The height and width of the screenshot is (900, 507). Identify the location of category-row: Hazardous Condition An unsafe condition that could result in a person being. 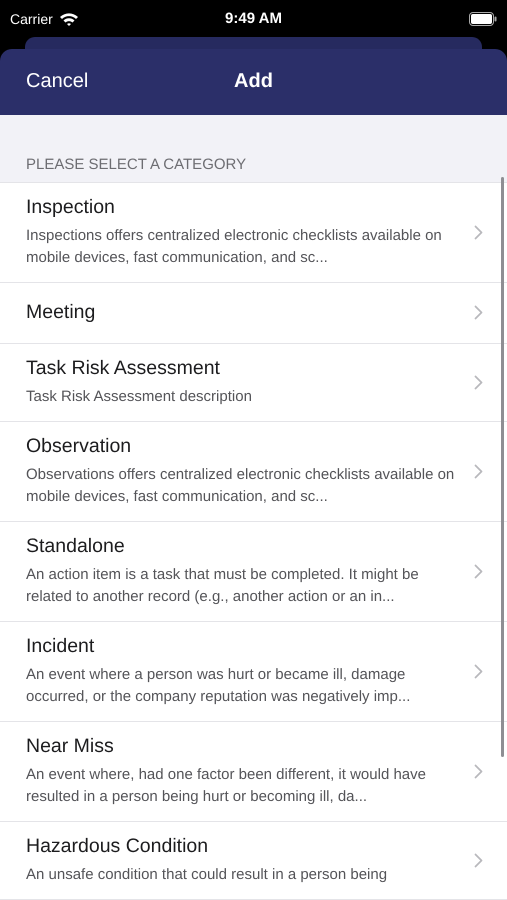
(253, 861).